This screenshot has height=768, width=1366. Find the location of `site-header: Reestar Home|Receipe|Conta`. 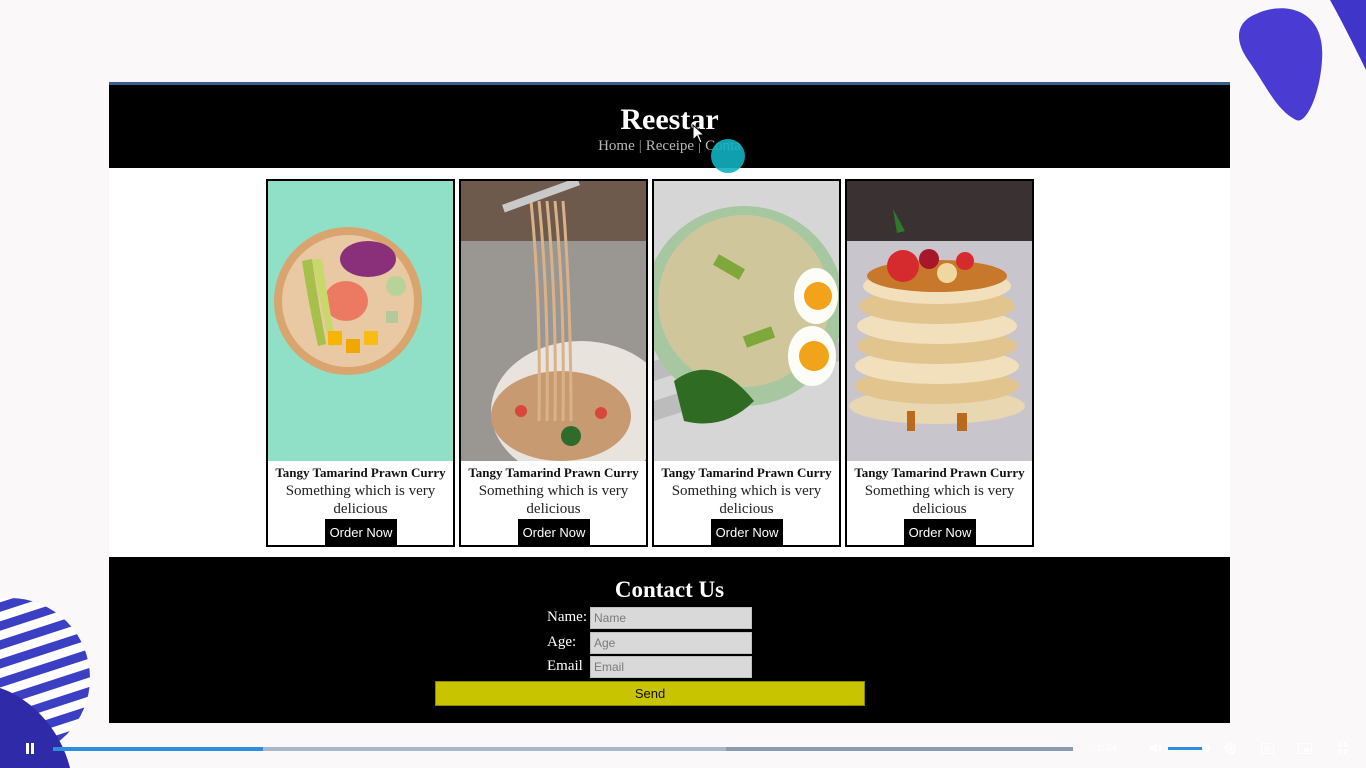

site-header: Reestar Home|Receipe|Conta is located at coordinates (669, 125).